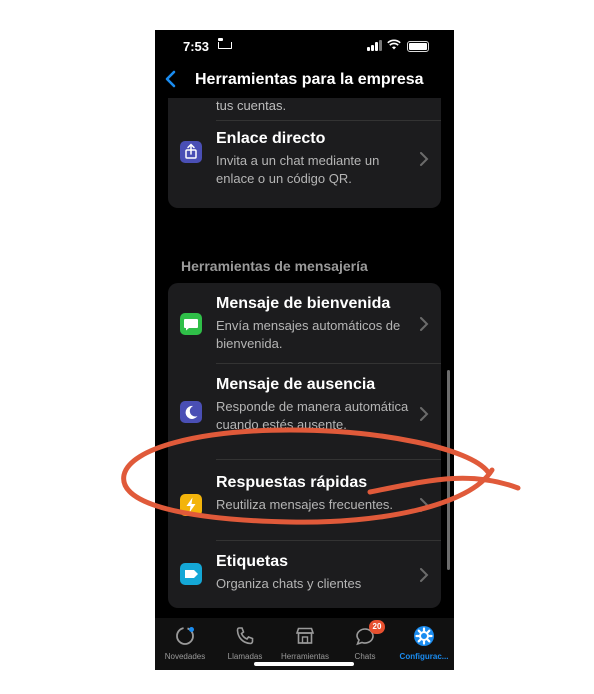  I want to click on home-indicator, so click(304, 664).